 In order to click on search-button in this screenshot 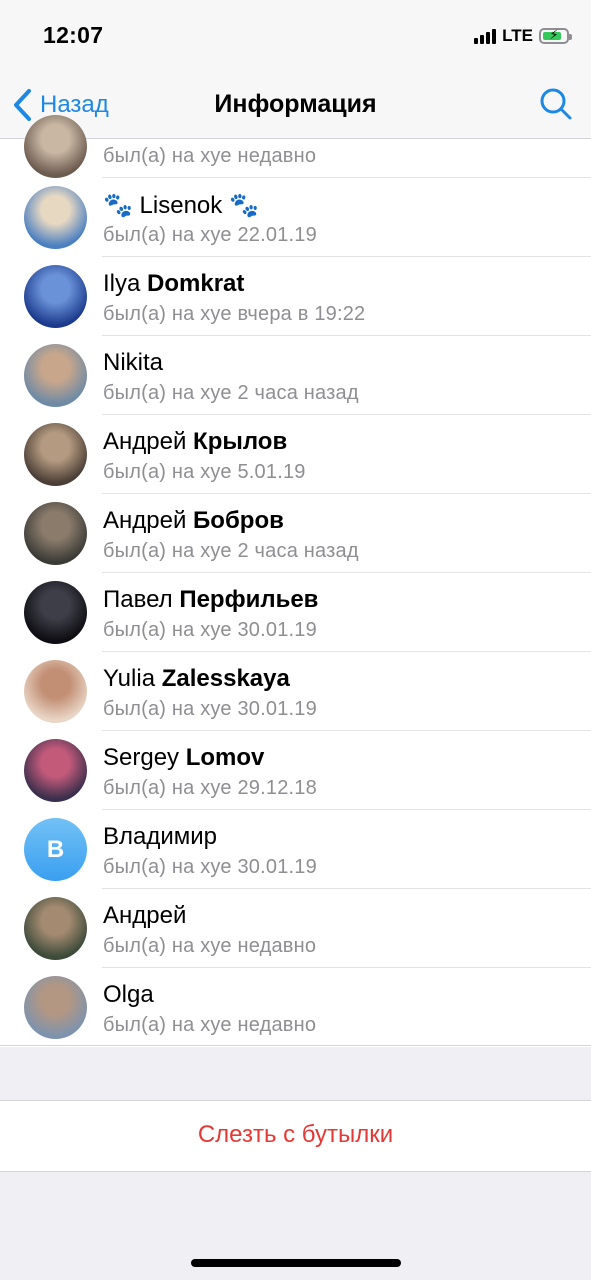, I will do `click(556, 106)`.